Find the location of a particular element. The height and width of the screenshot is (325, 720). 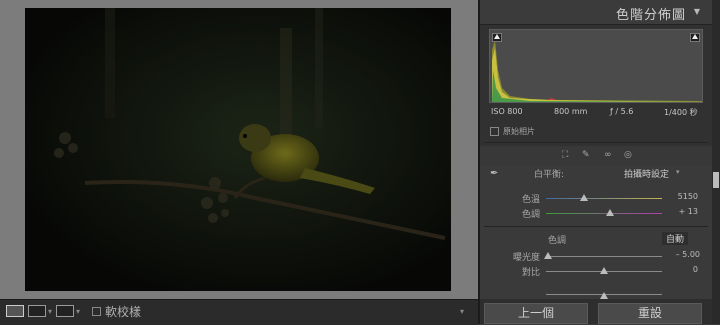

exposure-slider-track is located at coordinates (604, 256).